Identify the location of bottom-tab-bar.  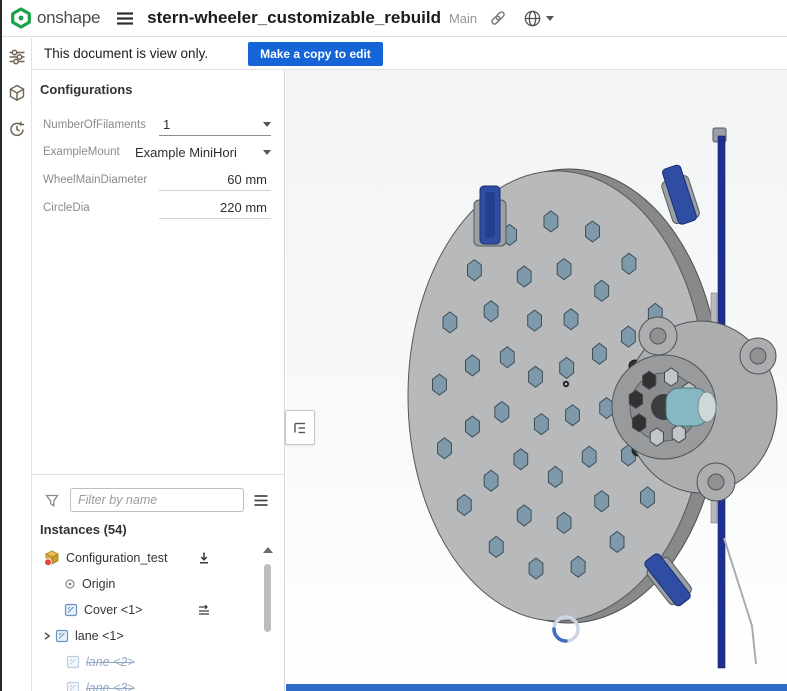
(536, 687).